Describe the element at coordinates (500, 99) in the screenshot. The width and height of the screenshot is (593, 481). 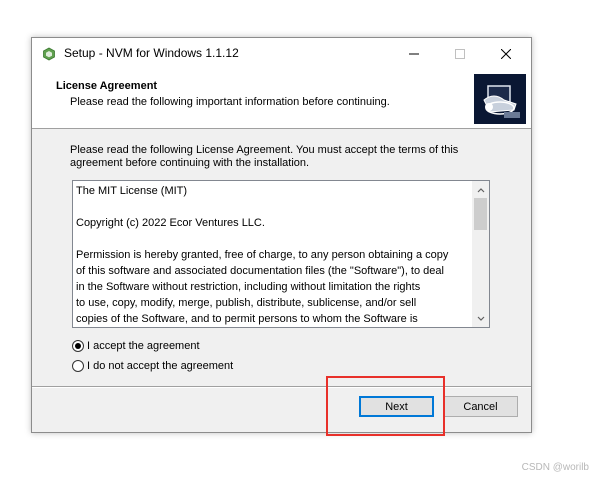
I see `installer-logo-icon` at that location.